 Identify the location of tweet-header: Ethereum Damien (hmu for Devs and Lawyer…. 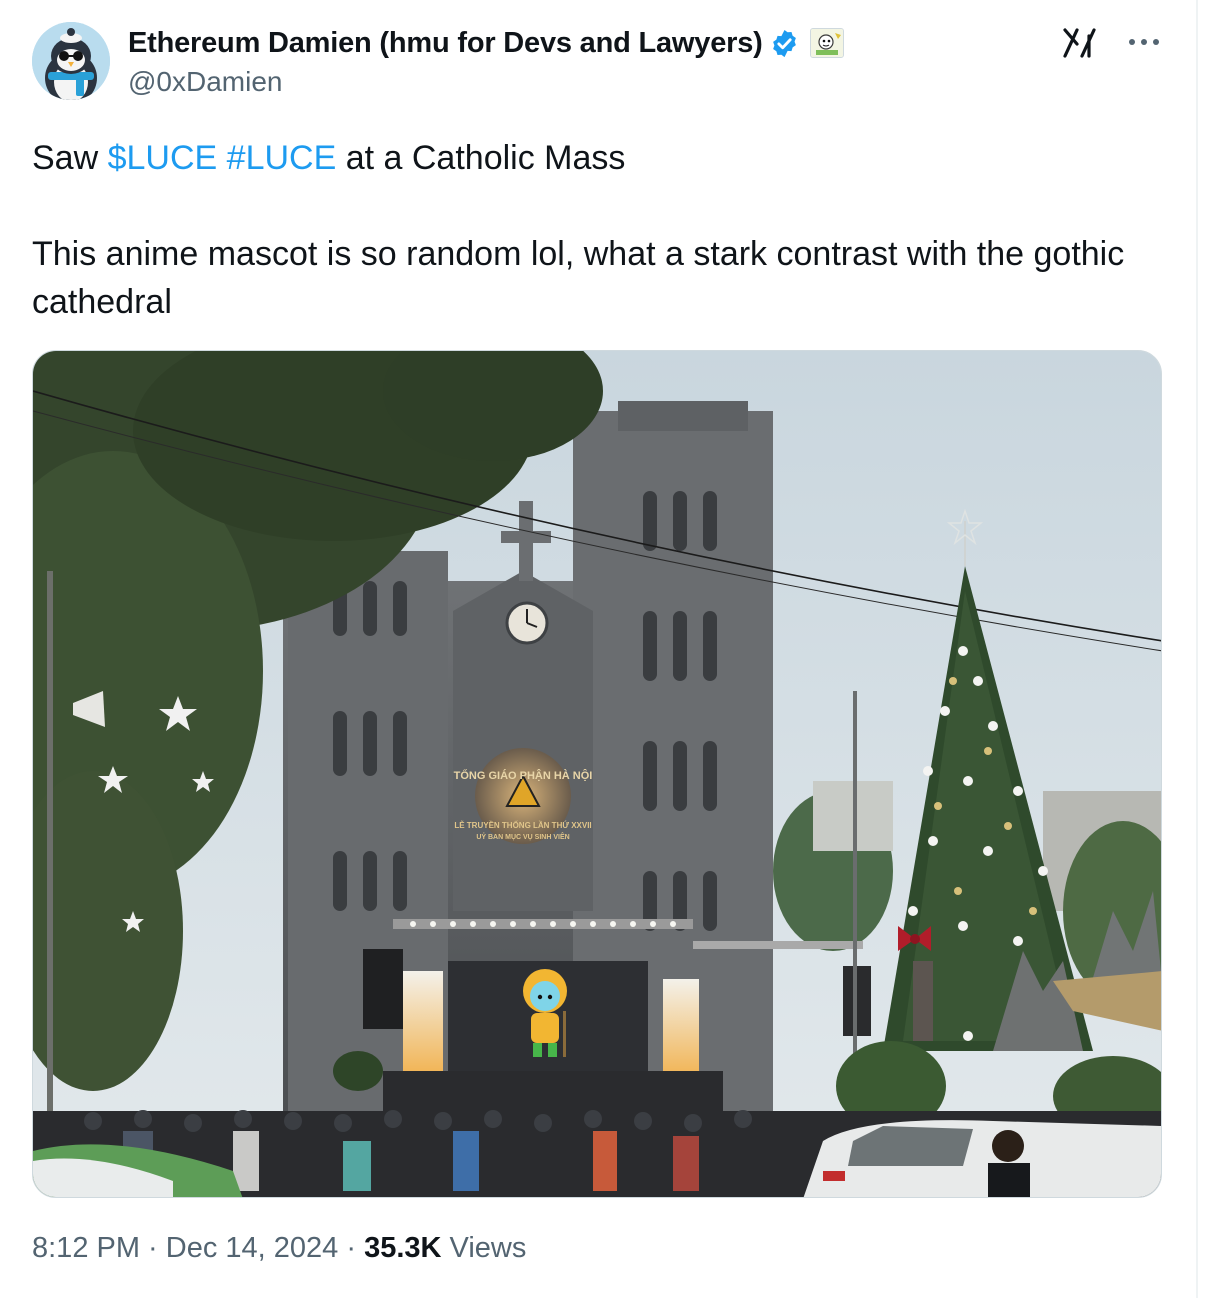
(597, 60).